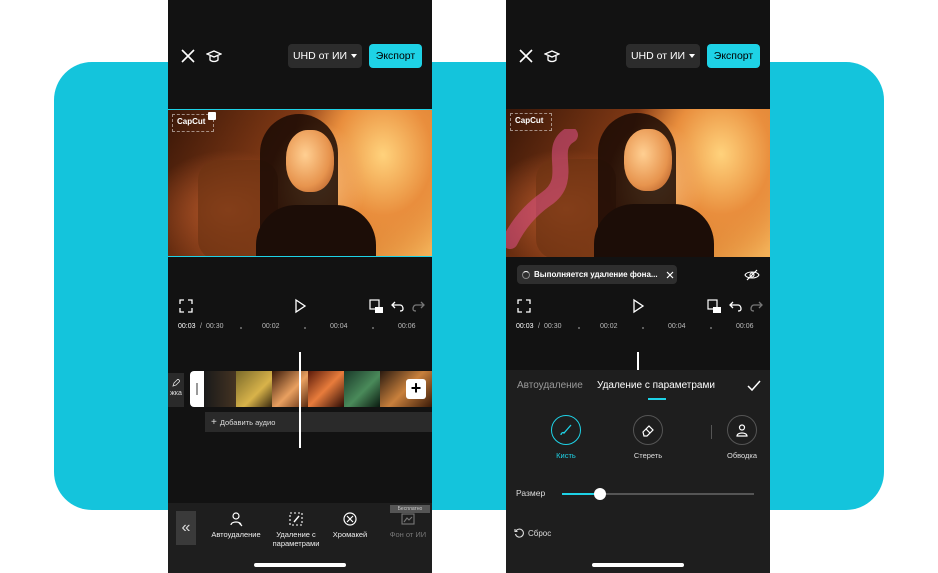 Image resolution: width=938 pixels, height=573 pixels. What do you see at coordinates (550, 385) in the screenshot?
I see `tab-auto-remove: Автоудаление` at bounding box center [550, 385].